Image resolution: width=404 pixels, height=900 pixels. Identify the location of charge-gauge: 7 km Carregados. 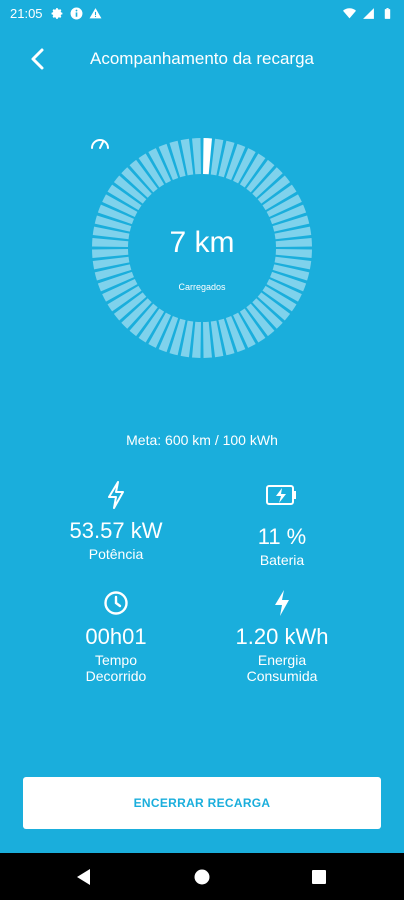
(202, 248).